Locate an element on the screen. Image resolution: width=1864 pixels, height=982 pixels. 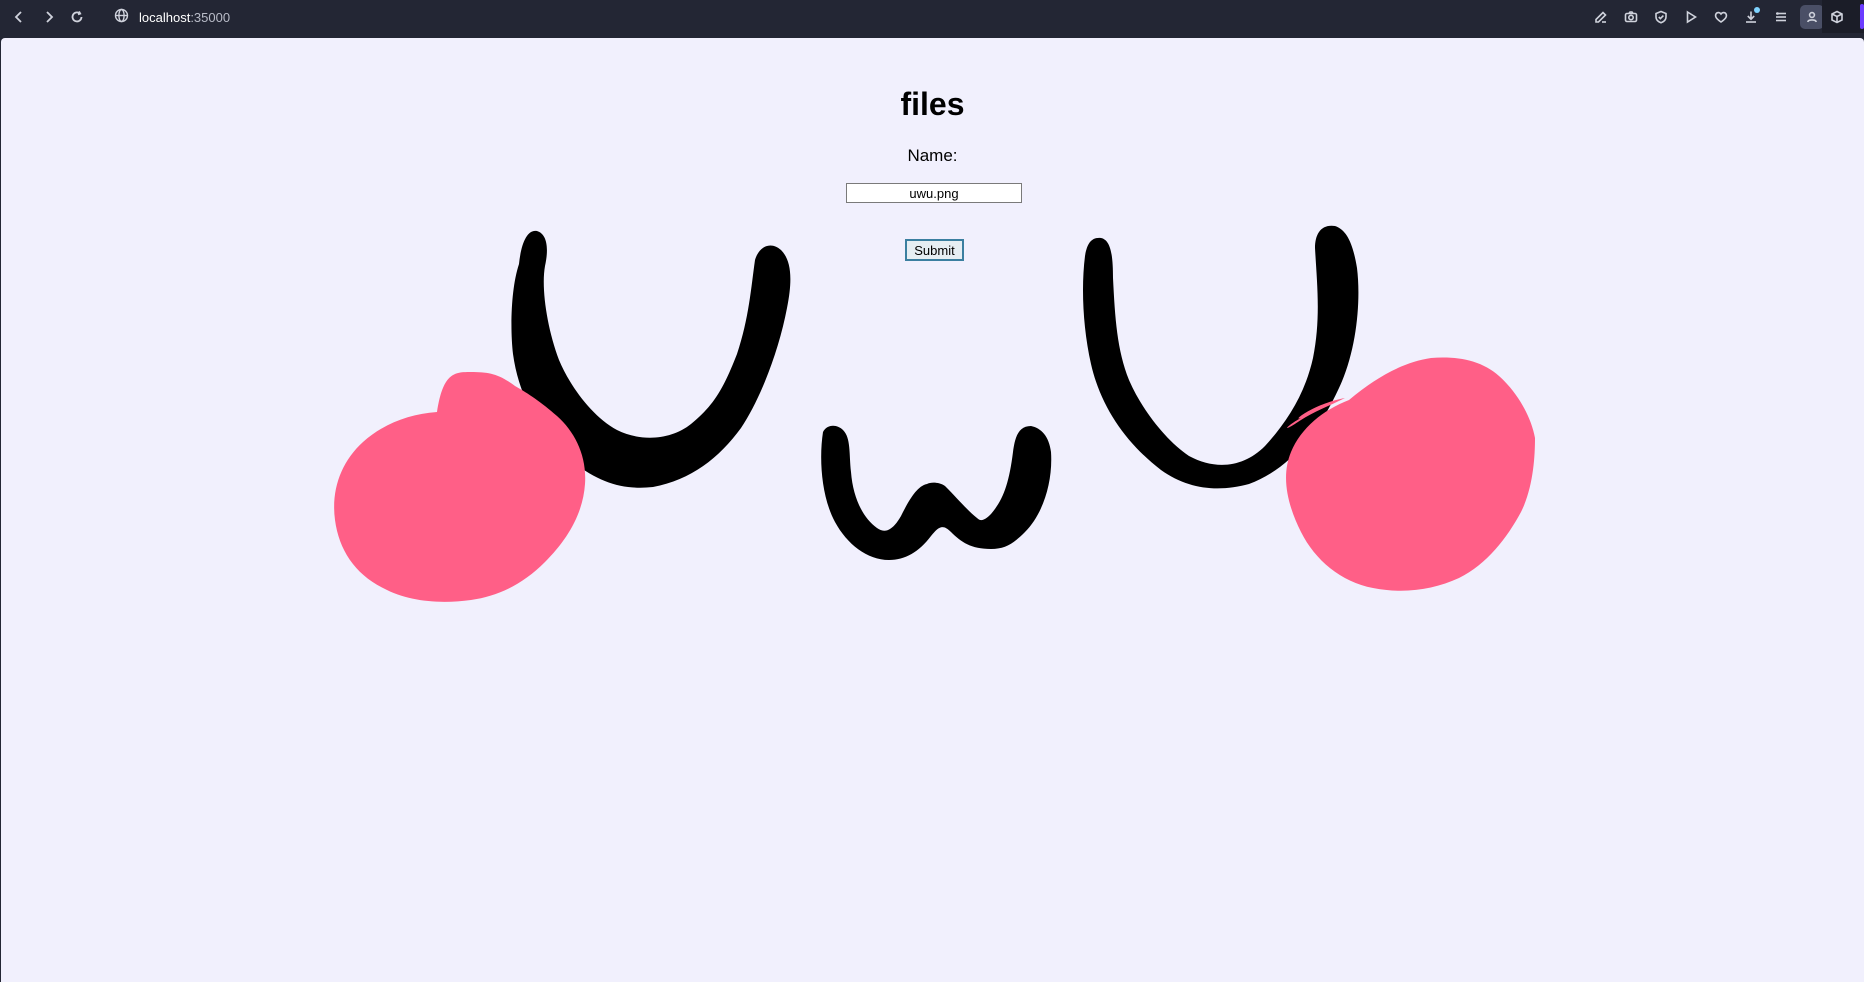
forward-button is located at coordinates (49, 17).